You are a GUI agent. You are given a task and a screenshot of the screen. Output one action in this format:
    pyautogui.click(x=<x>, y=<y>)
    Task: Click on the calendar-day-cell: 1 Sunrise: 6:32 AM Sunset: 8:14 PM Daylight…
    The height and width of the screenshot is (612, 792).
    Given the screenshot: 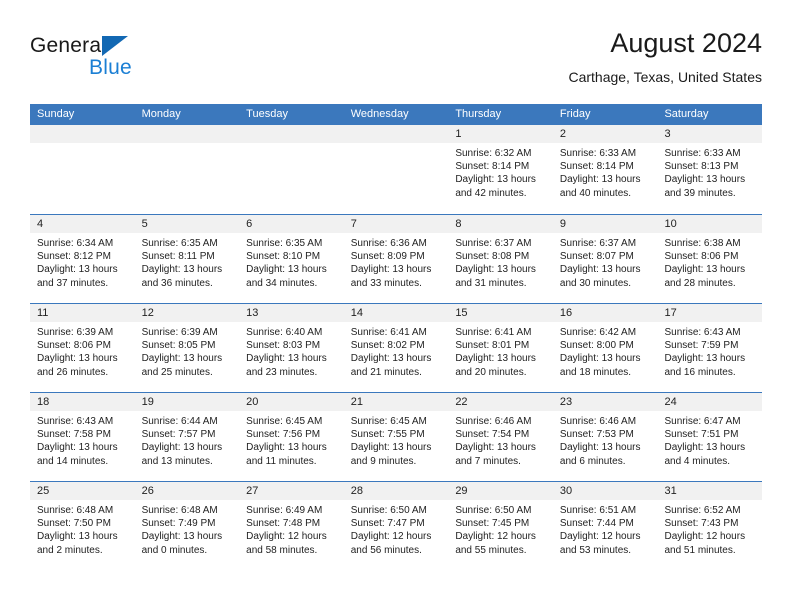 What is the action you would take?
    pyautogui.click(x=500, y=169)
    